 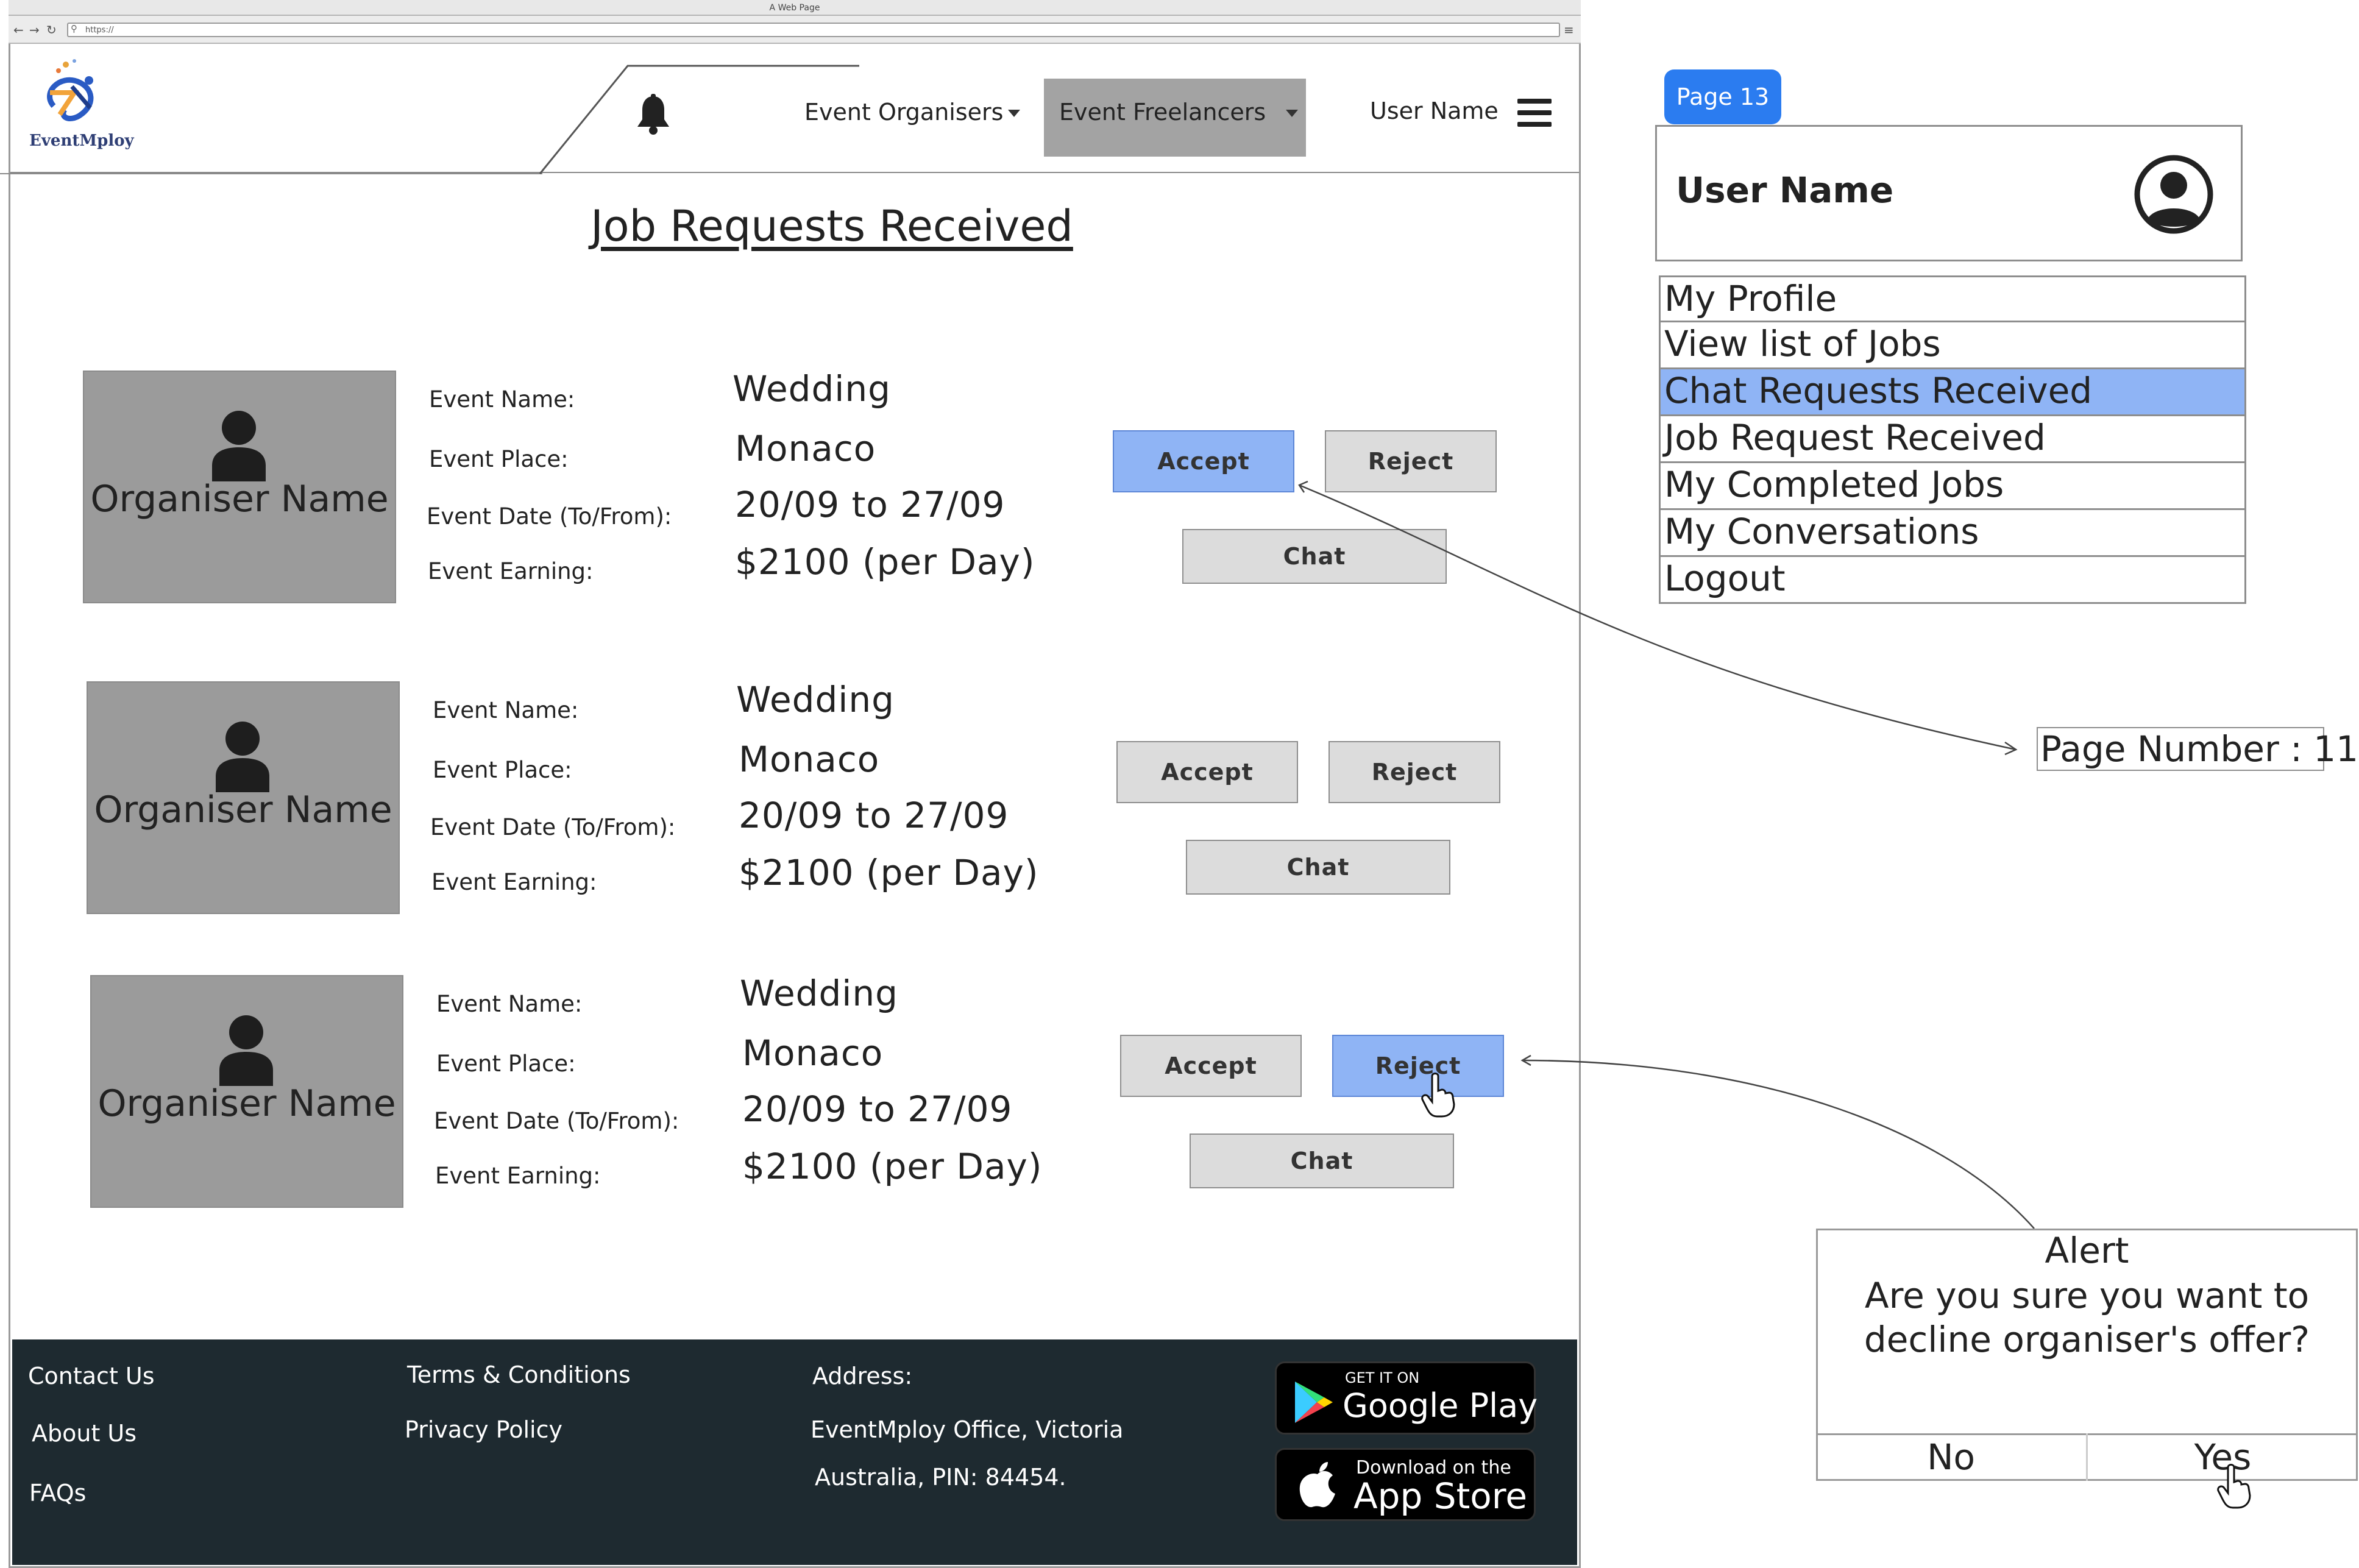 I want to click on alert-title: Alert, so click(x=2087, y=1250).